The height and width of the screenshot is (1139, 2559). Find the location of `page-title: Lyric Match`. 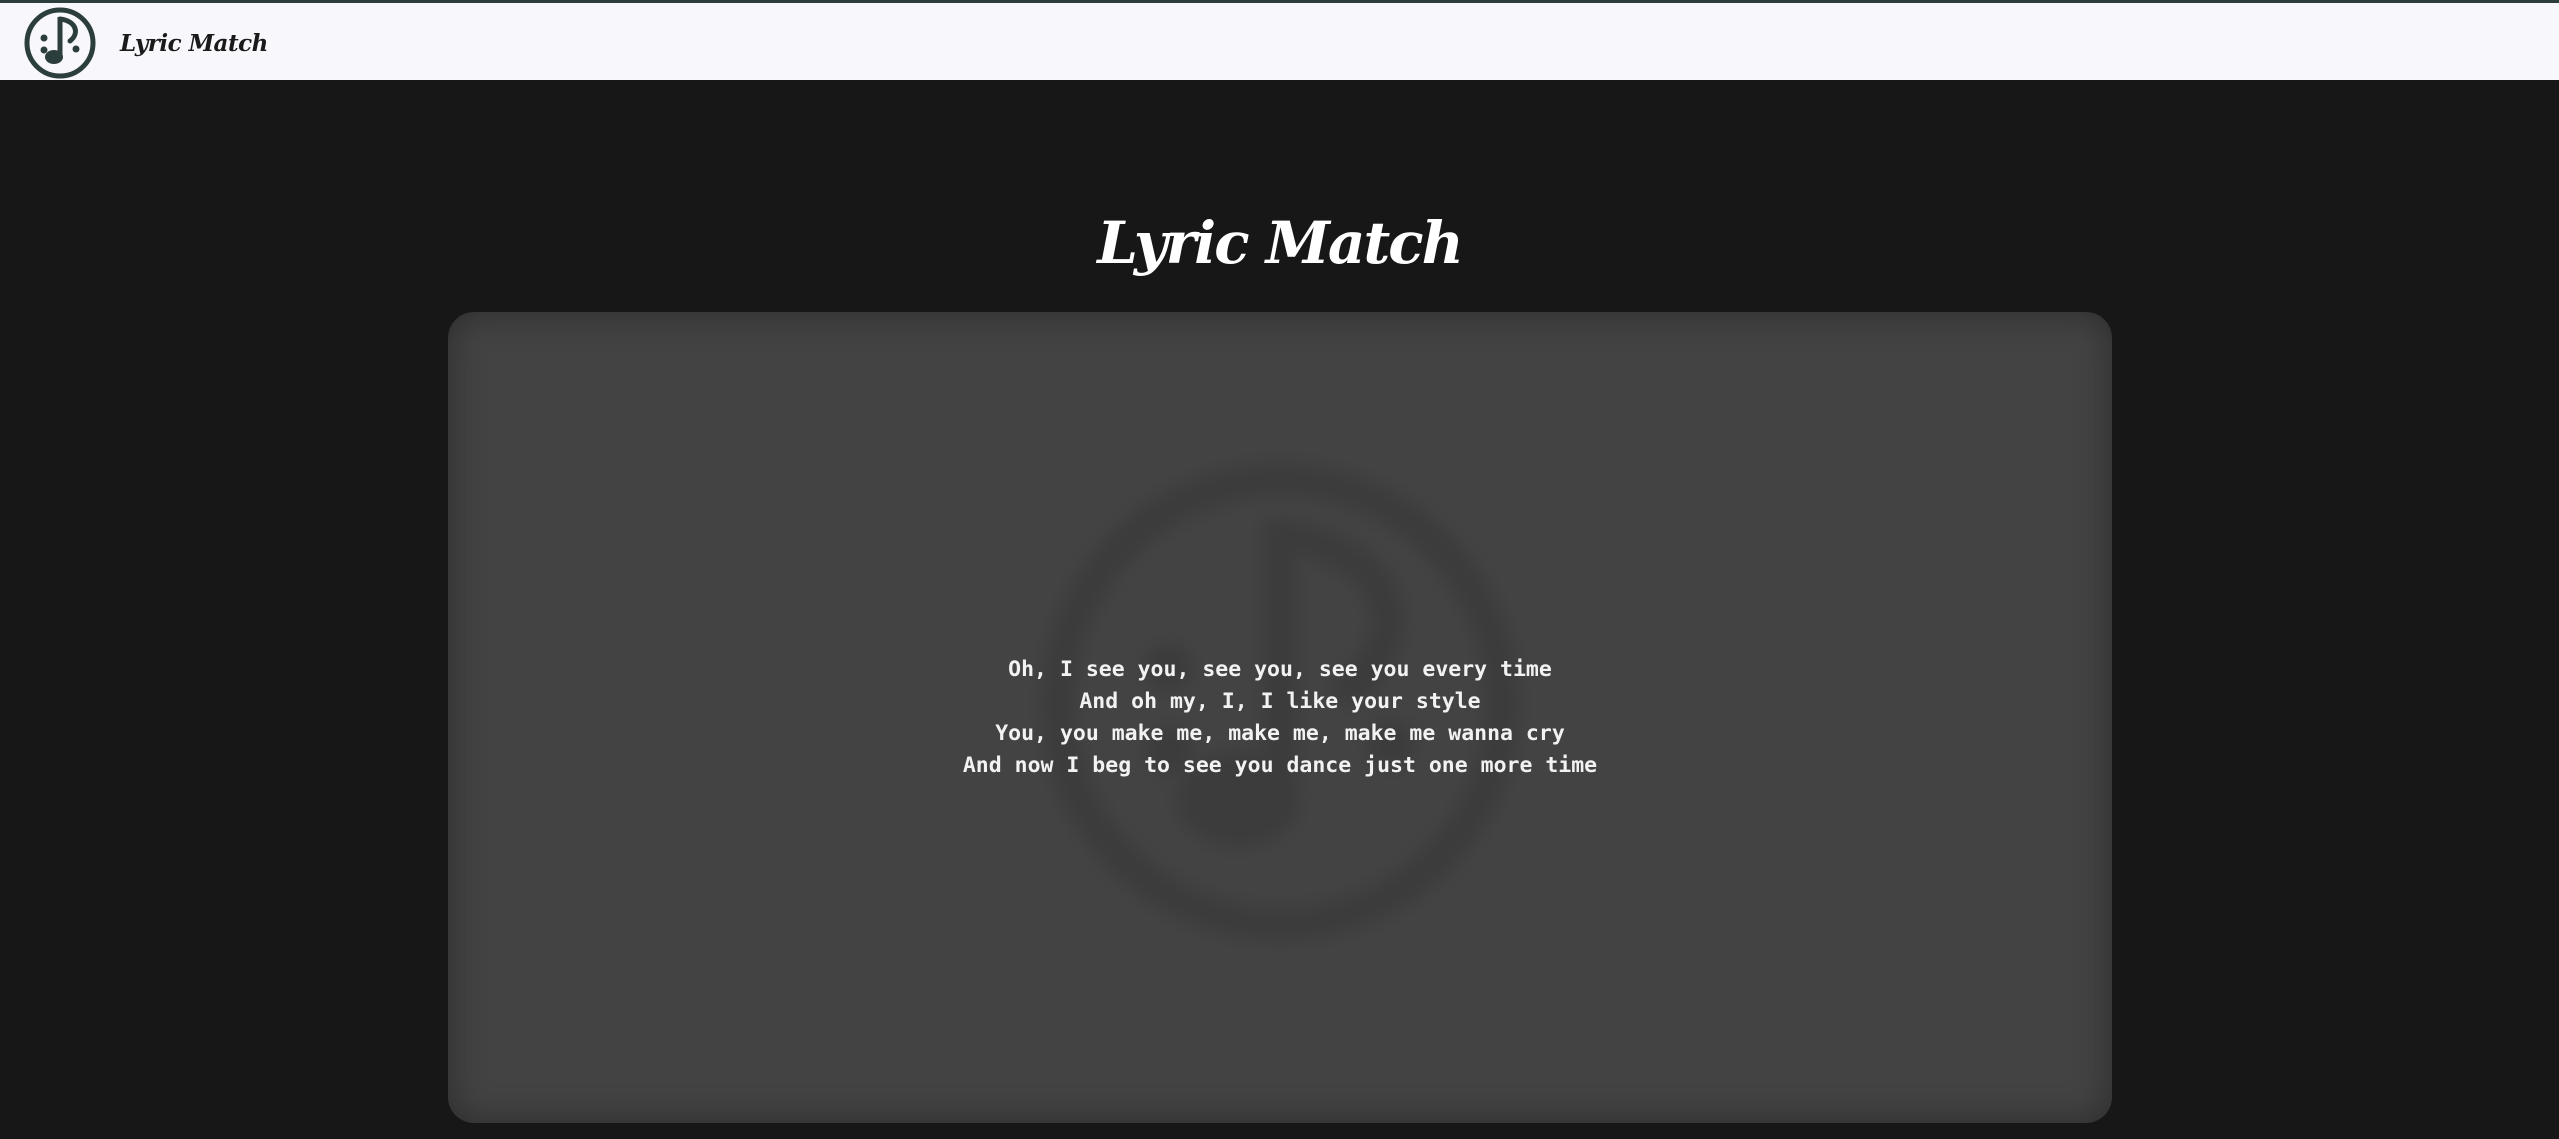

page-title: Lyric Match is located at coordinates (1280, 243).